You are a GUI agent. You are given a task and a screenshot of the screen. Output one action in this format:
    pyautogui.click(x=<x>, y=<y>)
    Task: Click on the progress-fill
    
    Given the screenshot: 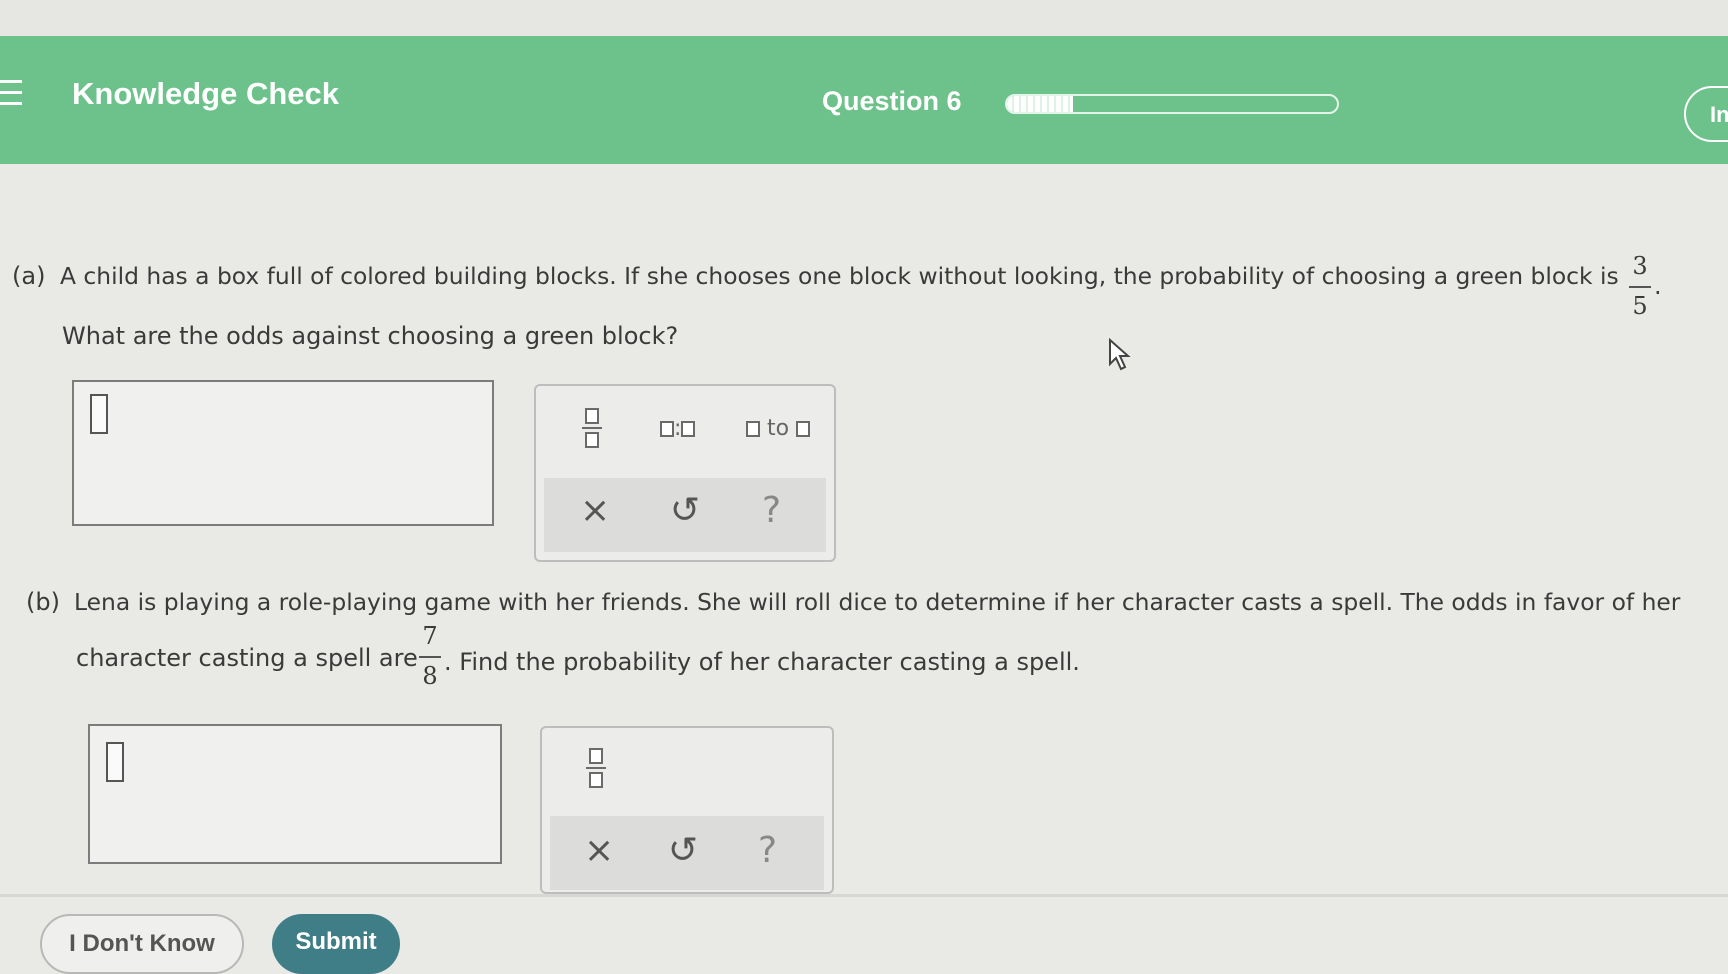 What is the action you would take?
    pyautogui.click(x=1040, y=104)
    